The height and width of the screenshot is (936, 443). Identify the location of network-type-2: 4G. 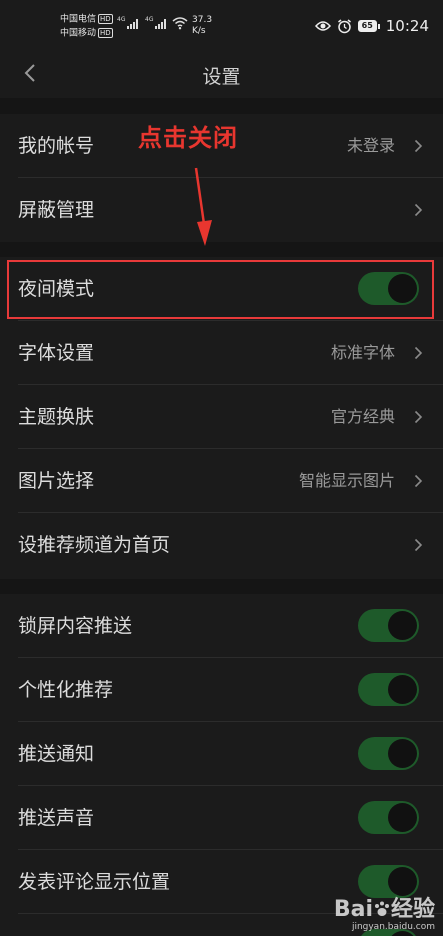
(149, 19).